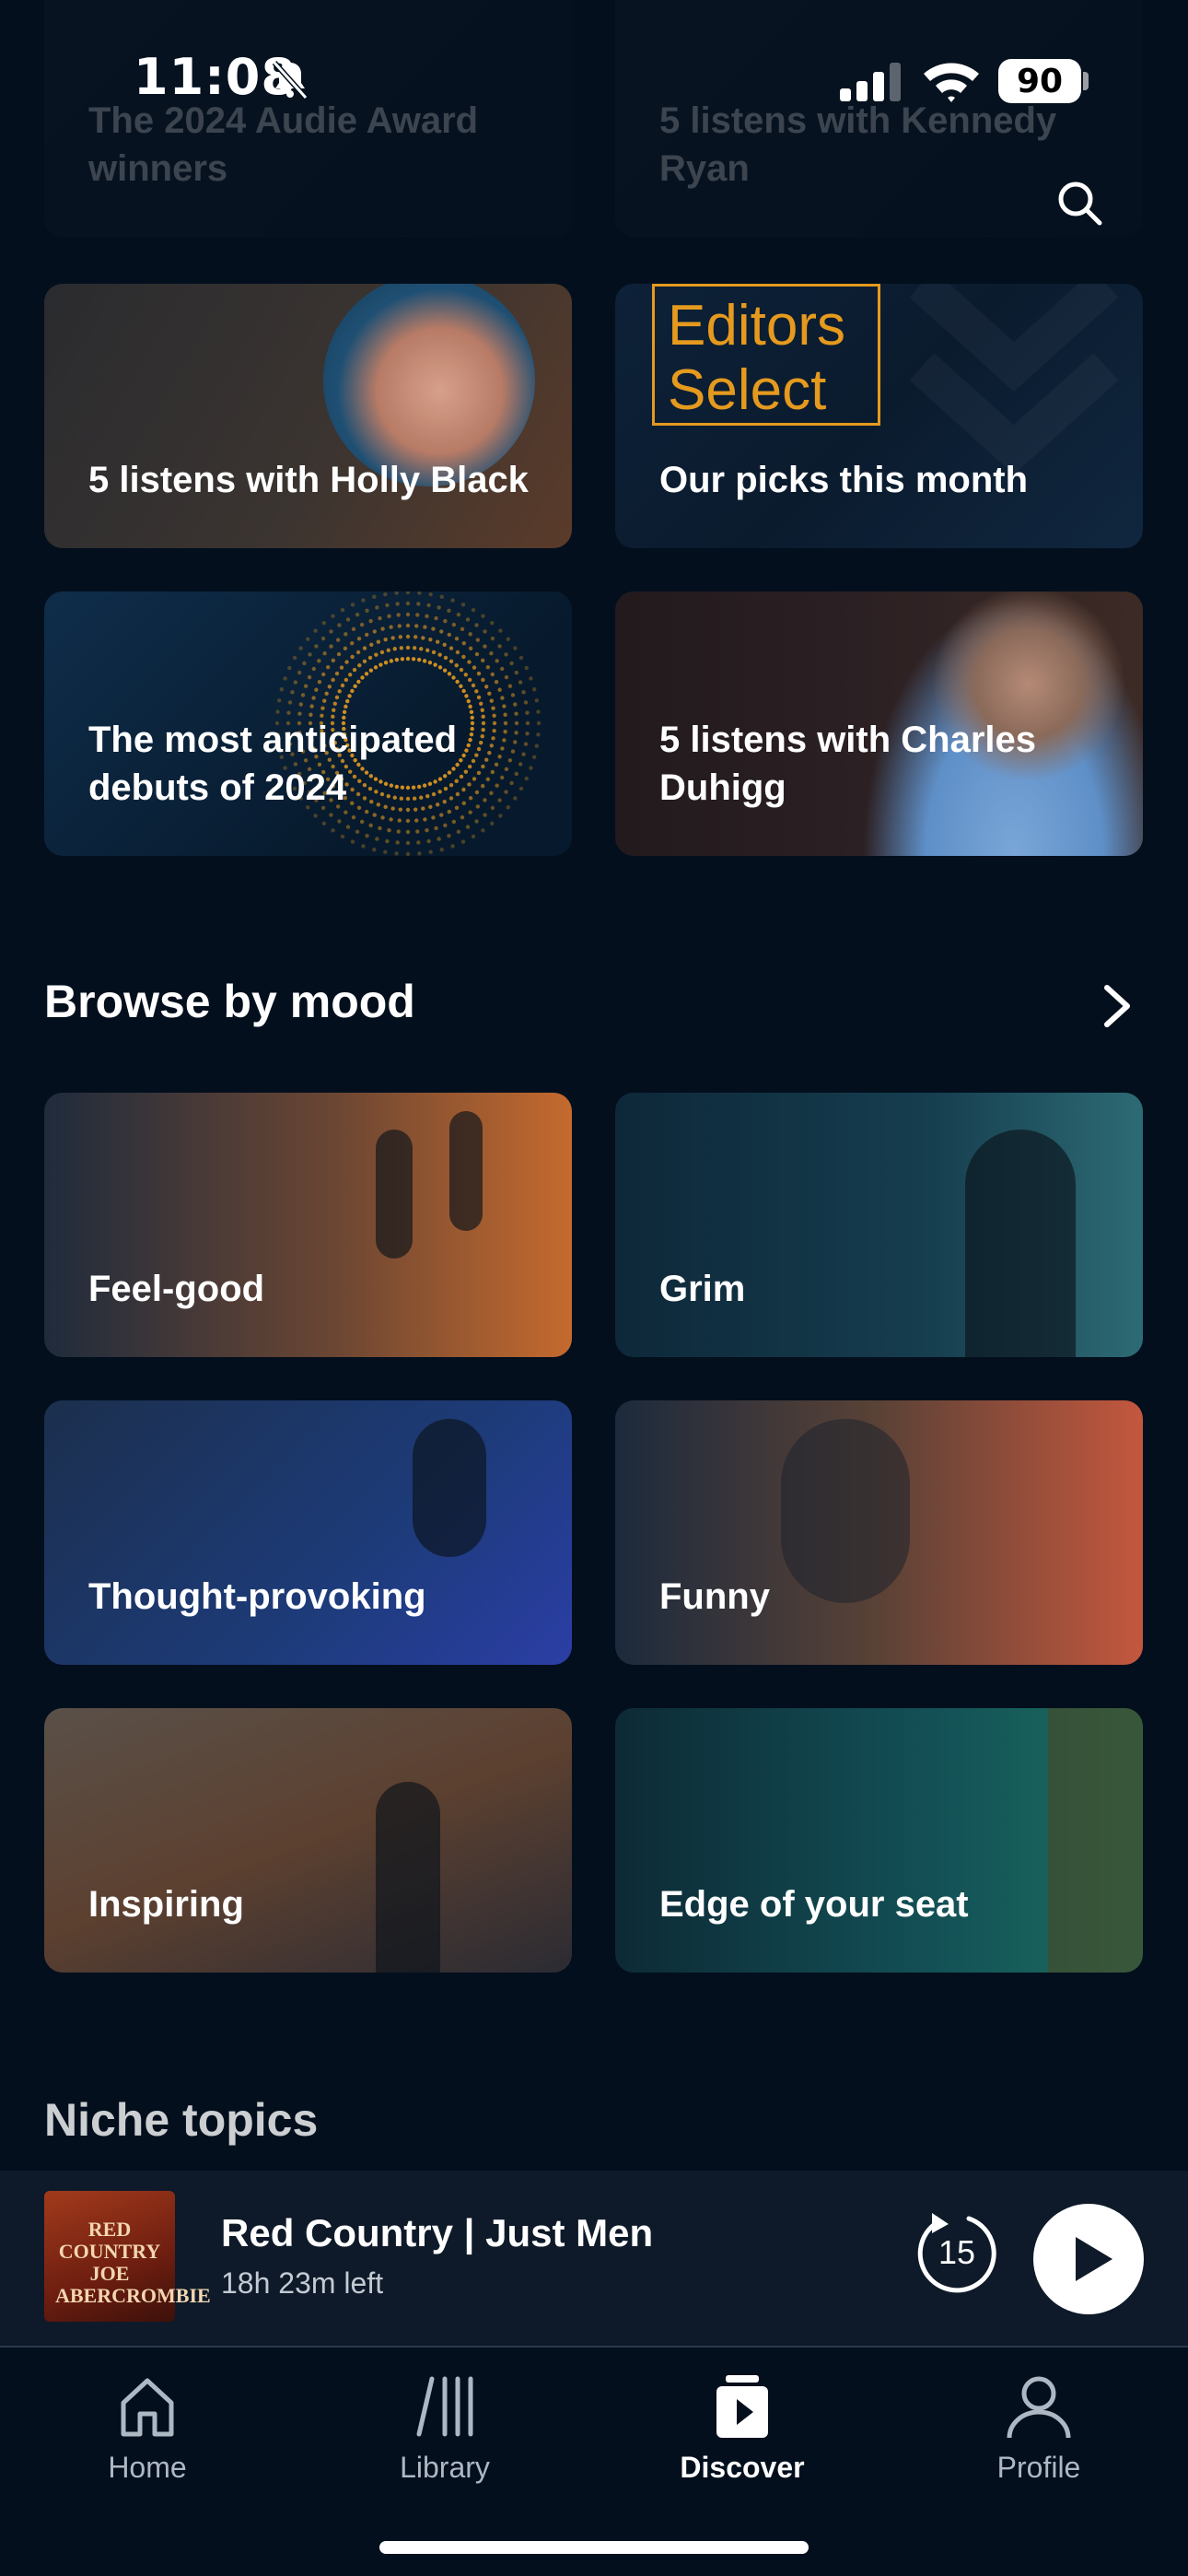 The width and height of the screenshot is (1188, 2576). I want to click on mood-card-grim: Grim, so click(879, 1225).